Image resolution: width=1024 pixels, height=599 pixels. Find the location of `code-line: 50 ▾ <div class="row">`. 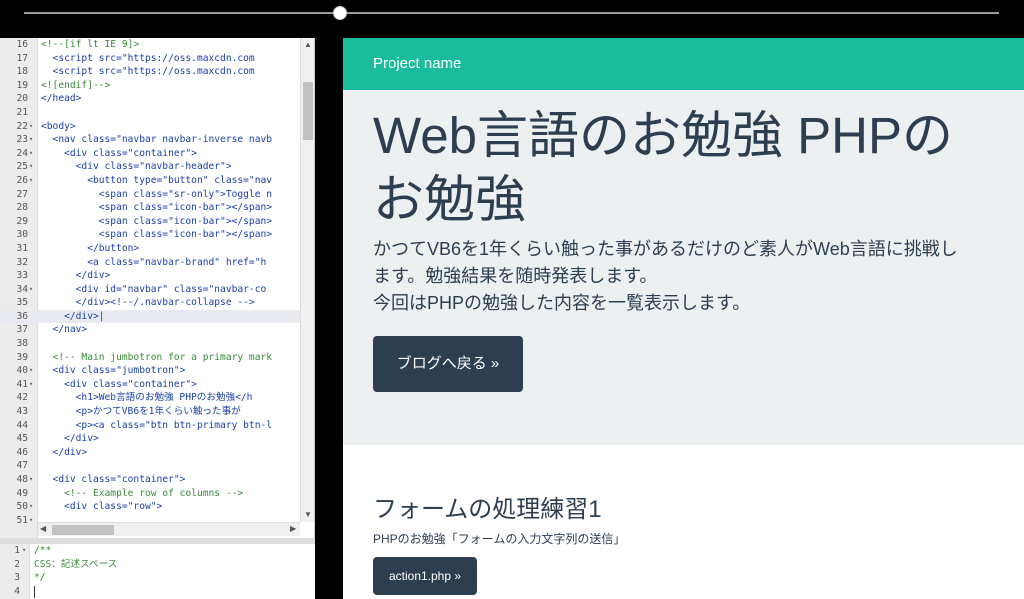

code-line: 50 ▾ <div class="row"> is located at coordinates (150, 507).